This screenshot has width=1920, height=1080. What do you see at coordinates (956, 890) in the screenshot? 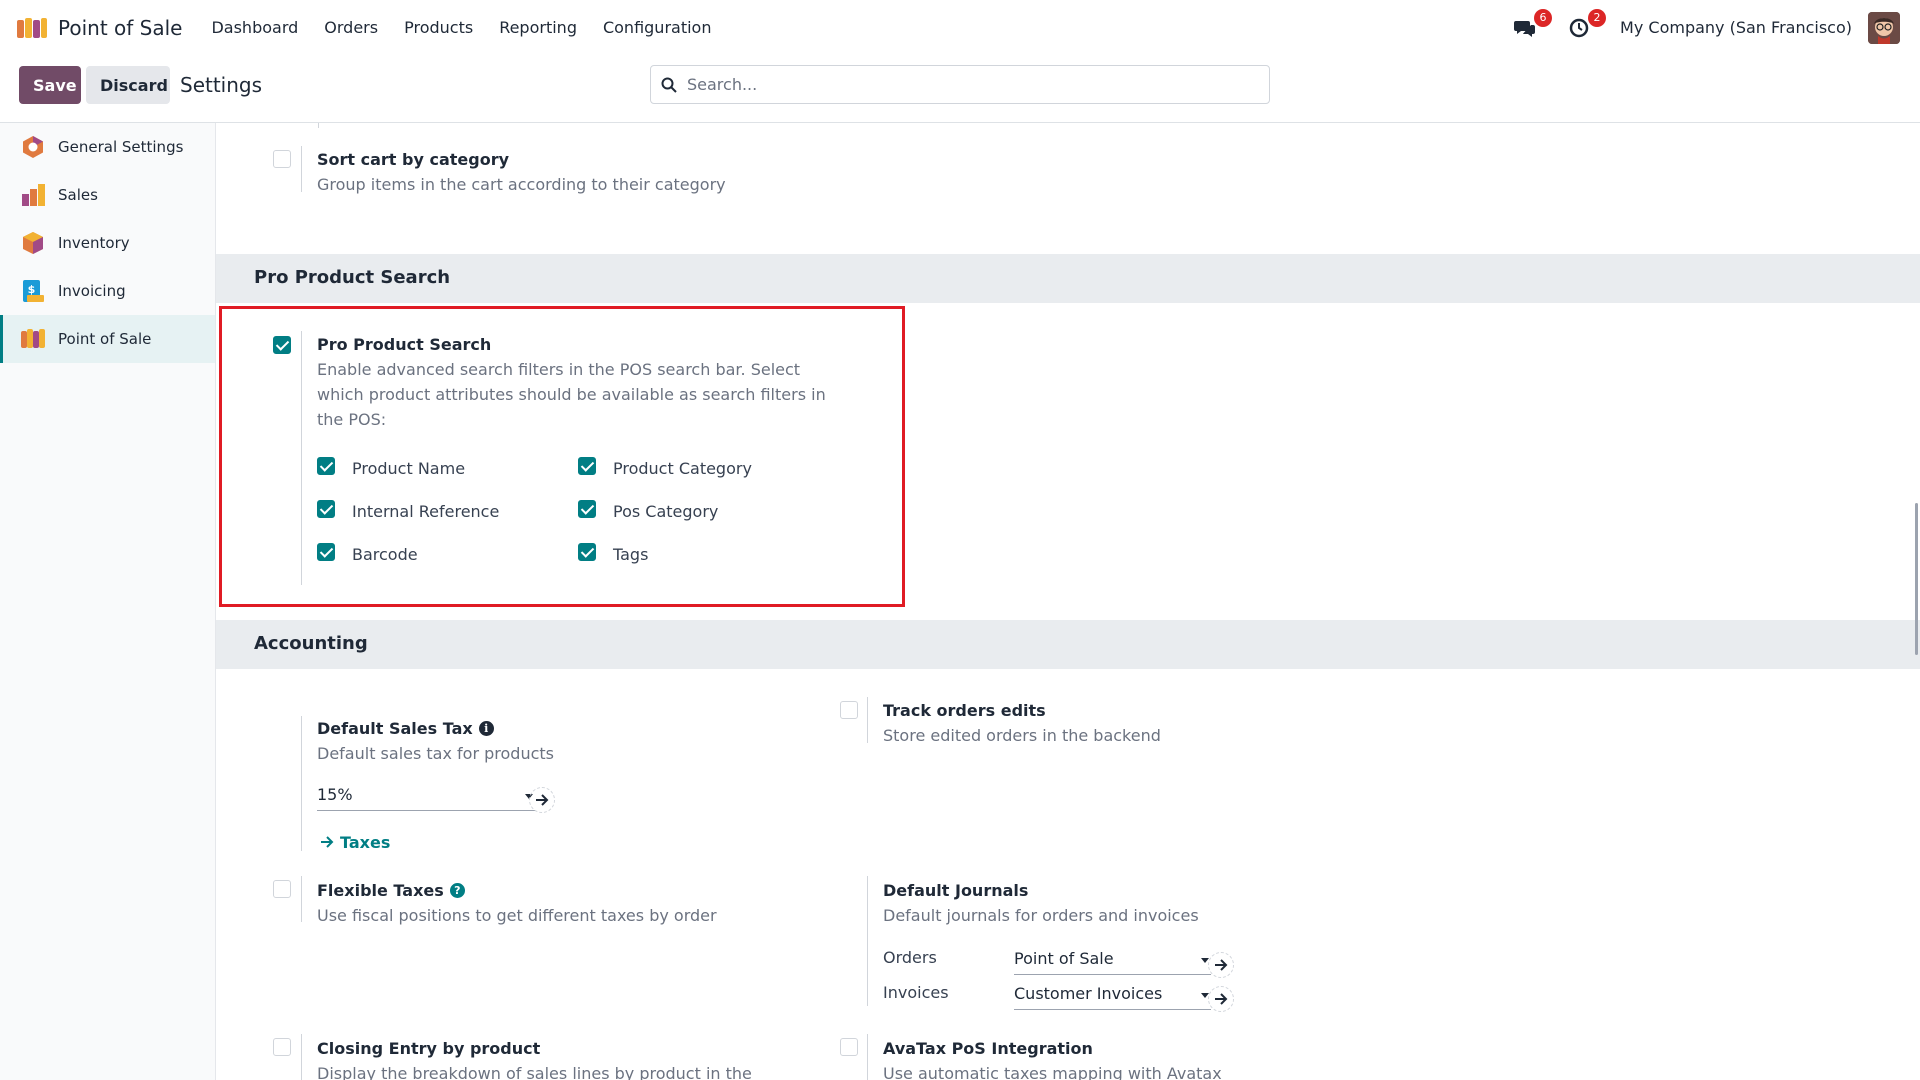
I see `default-journals-title: Default Journals` at bounding box center [956, 890].